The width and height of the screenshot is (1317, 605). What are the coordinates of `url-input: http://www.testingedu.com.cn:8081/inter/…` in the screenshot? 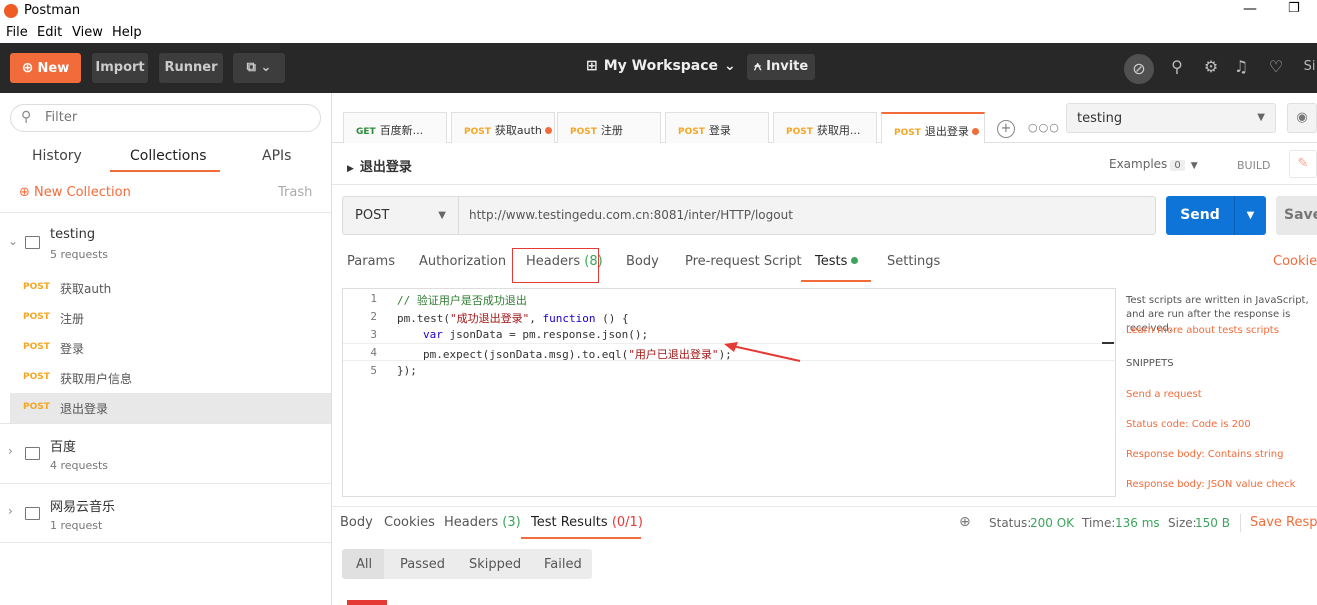 It's located at (807, 215).